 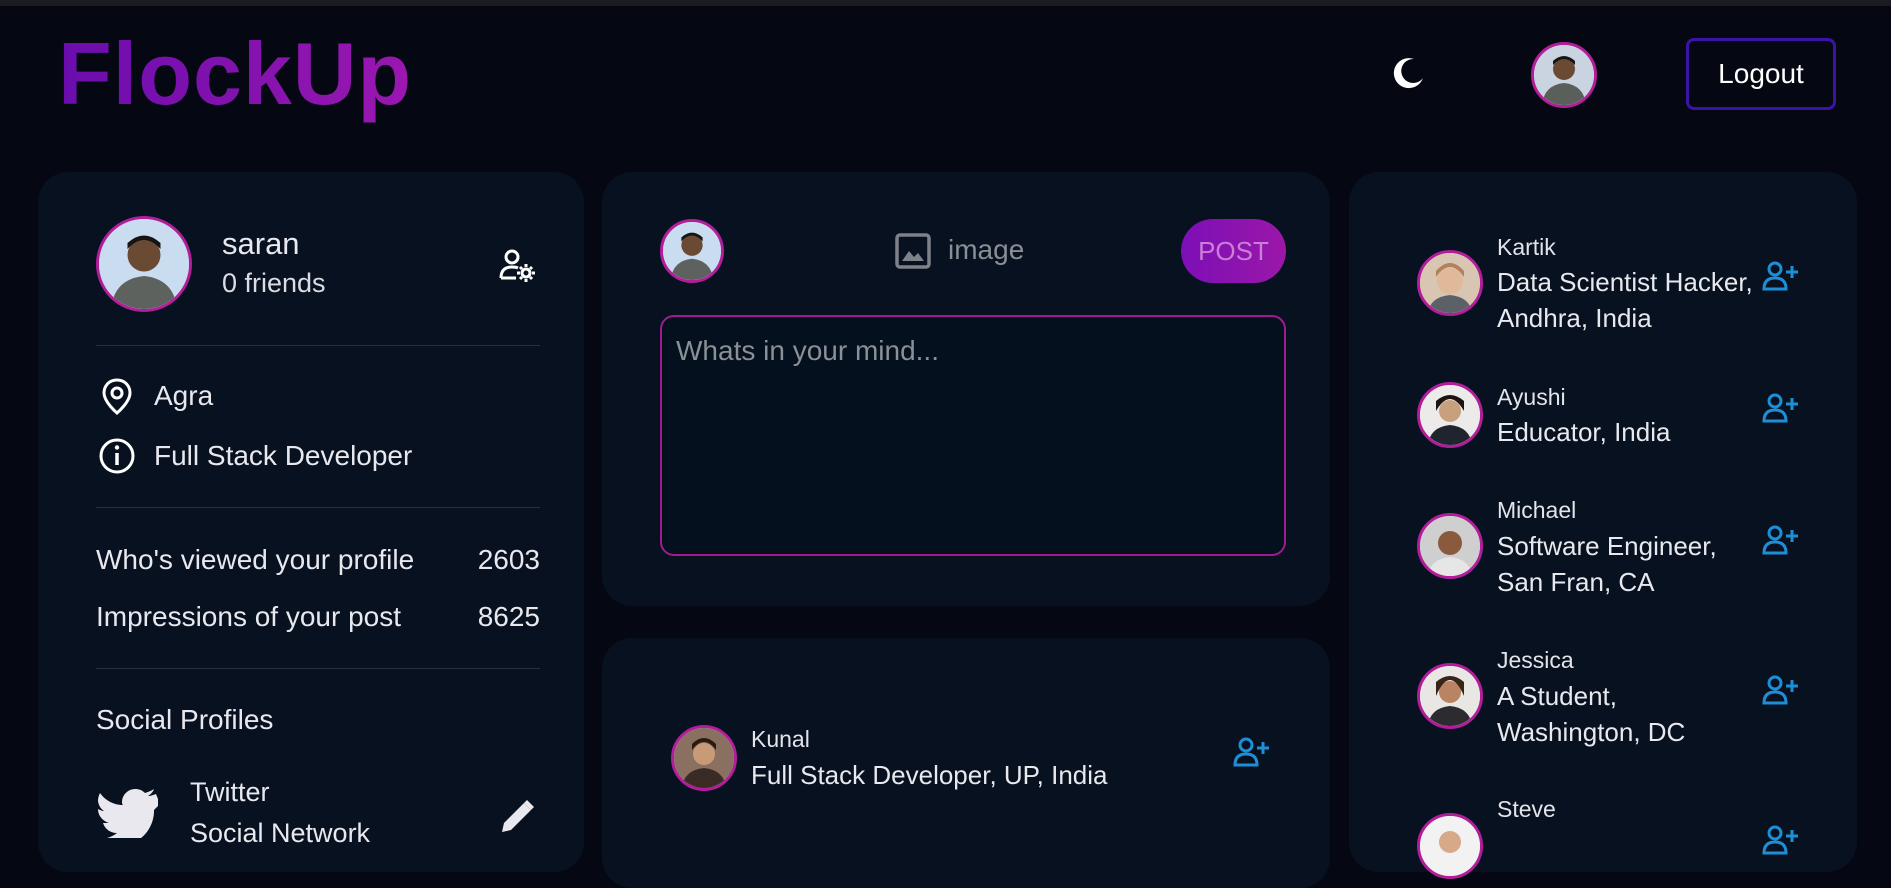 What do you see at coordinates (1526, 247) in the screenshot?
I see `suggestion-name: Kartik` at bounding box center [1526, 247].